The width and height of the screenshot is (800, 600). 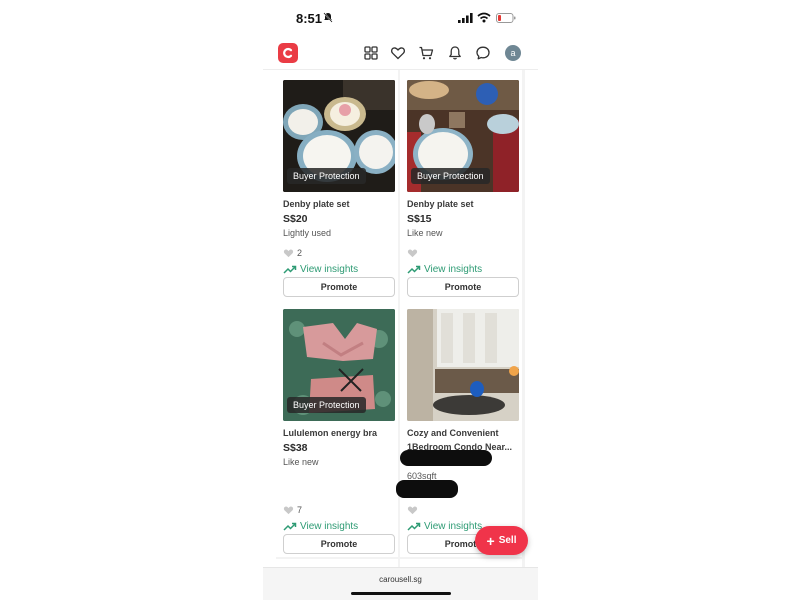 What do you see at coordinates (506, 18) in the screenshot?
I see `battery-low-icon` at bounding box center [506, 18].